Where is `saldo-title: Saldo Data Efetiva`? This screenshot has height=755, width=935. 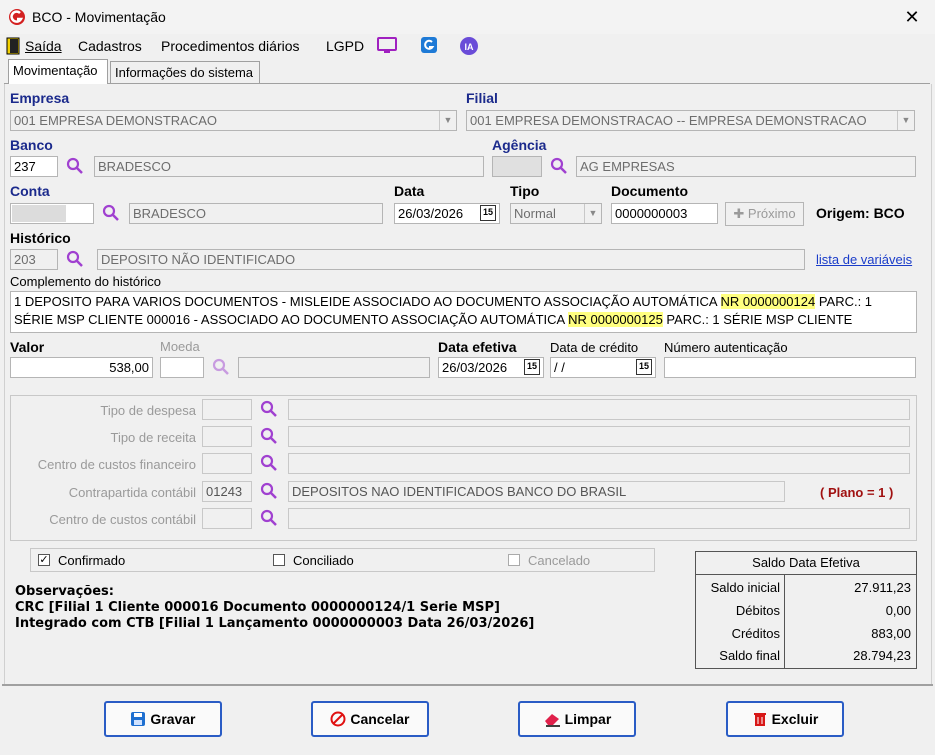
saldo-title: Saldo Data Efetiva is located at coordinates (806, 563).